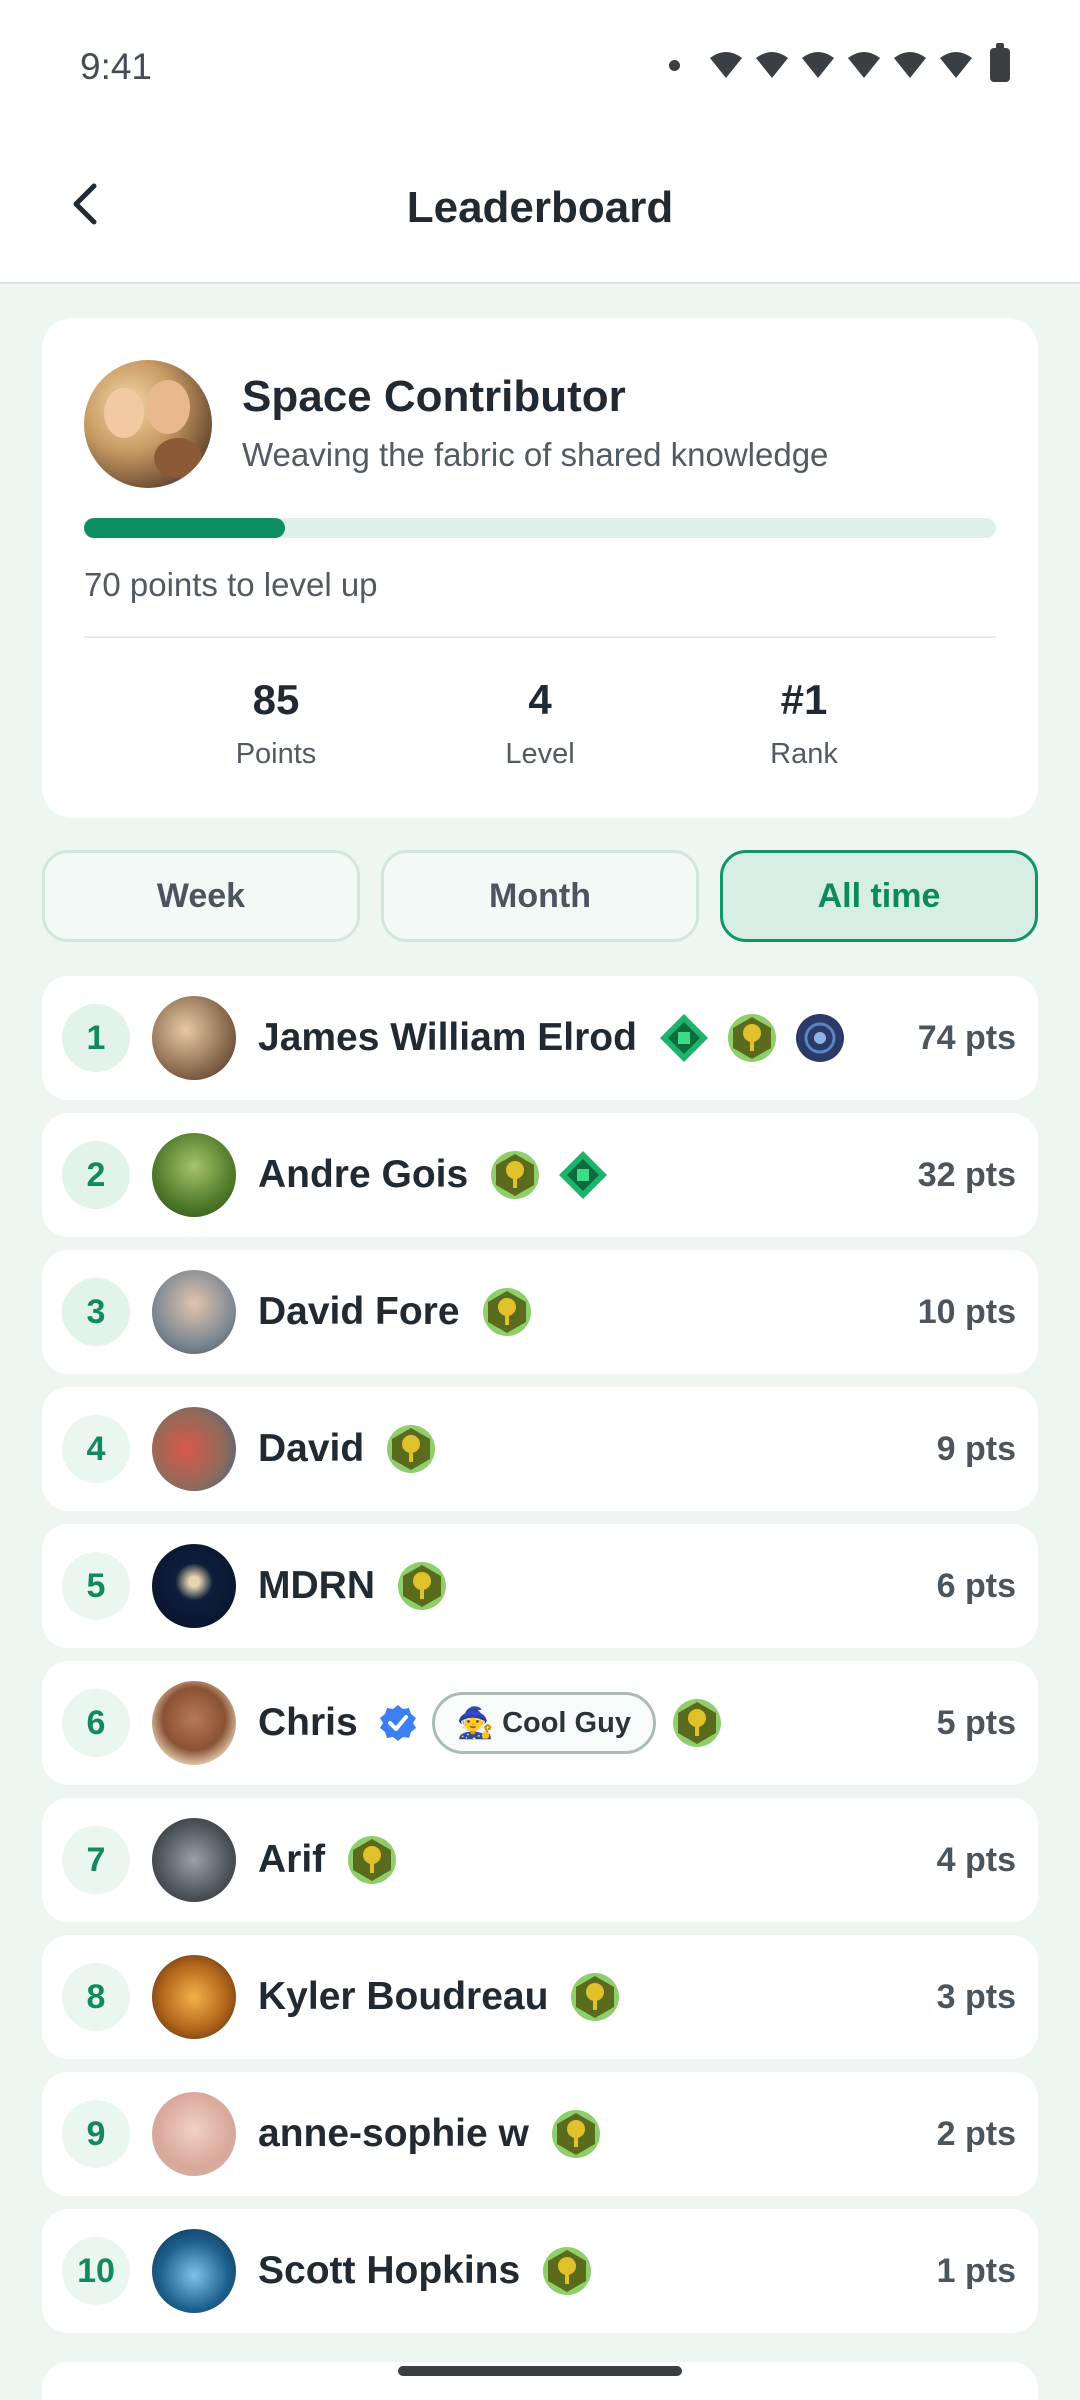 This screenshot has height=2400, width=1080. I want to click on points-value: 5 pts, so click(976, 1722).